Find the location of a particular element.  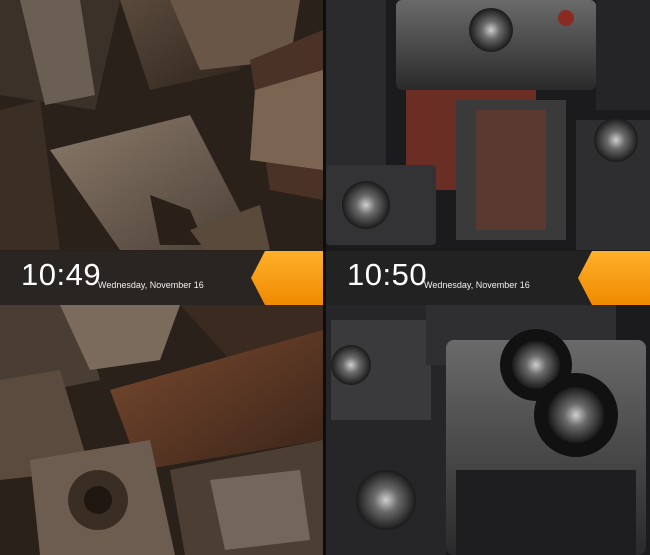

clock-bar: 10:49 Wednesday, November 16 is located at coordinates (161, 278).